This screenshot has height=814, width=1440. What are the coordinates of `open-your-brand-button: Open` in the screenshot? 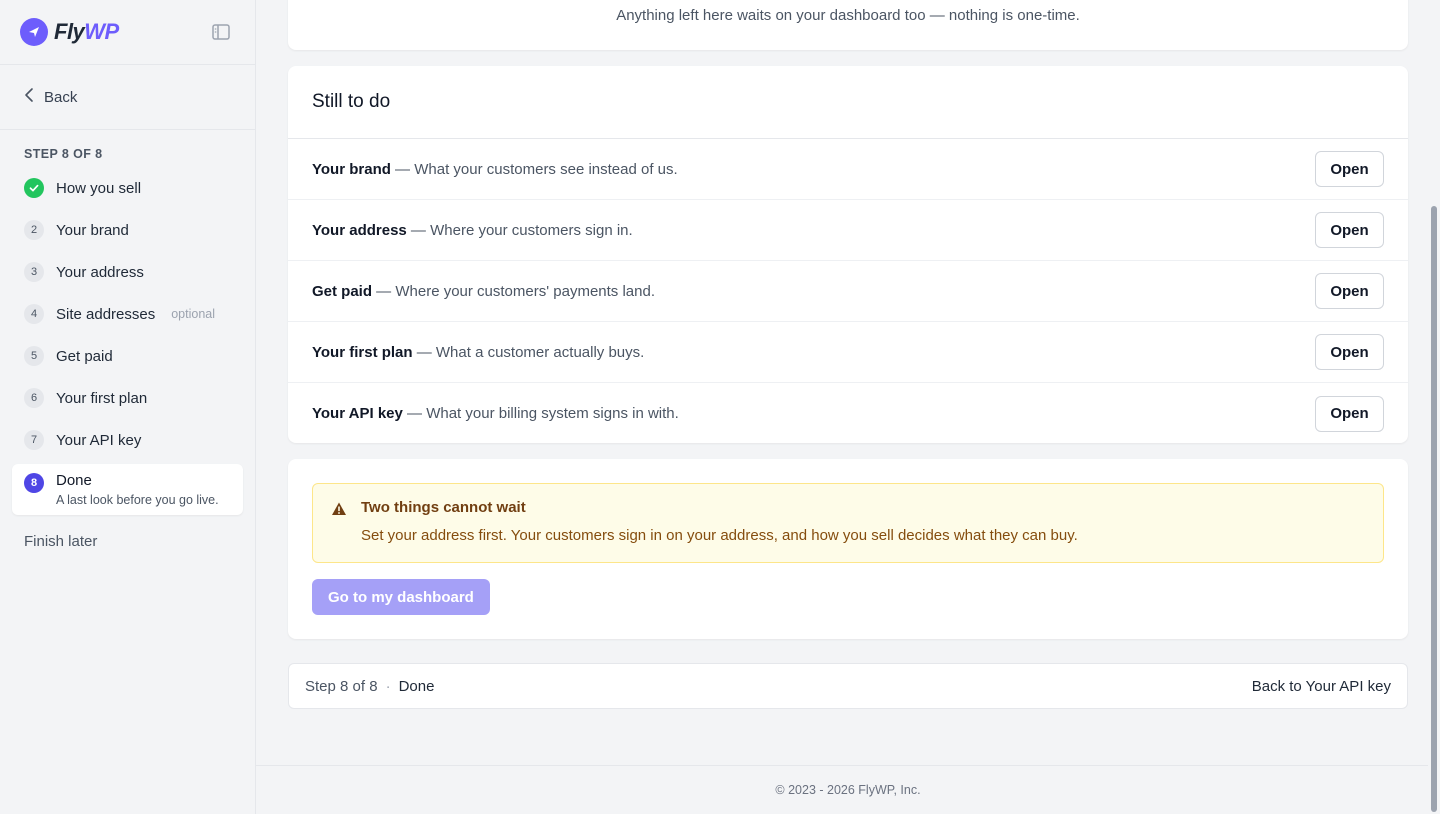 It's located at (1349, 169).